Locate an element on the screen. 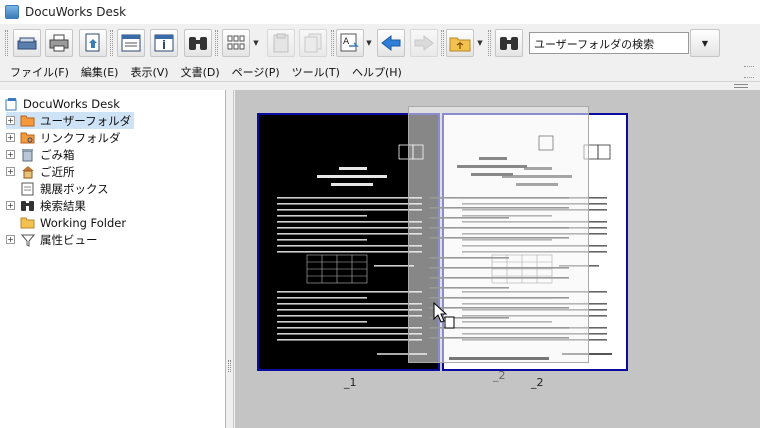  tree-item-working-folder: Working Folder is located at coordinates (66, 222).